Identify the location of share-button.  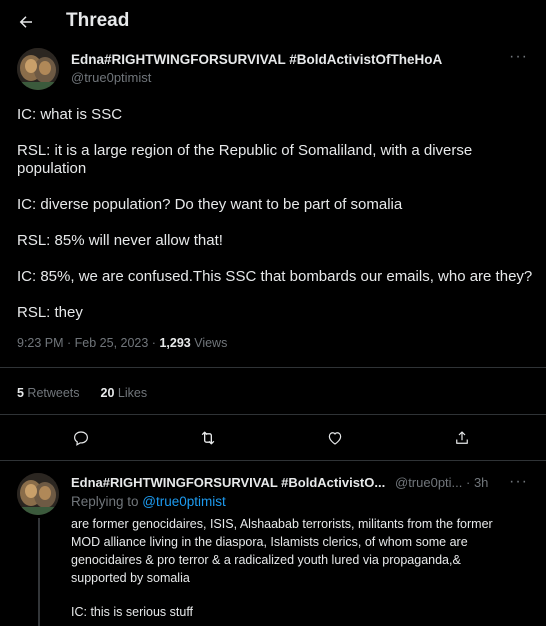
(462, 438).